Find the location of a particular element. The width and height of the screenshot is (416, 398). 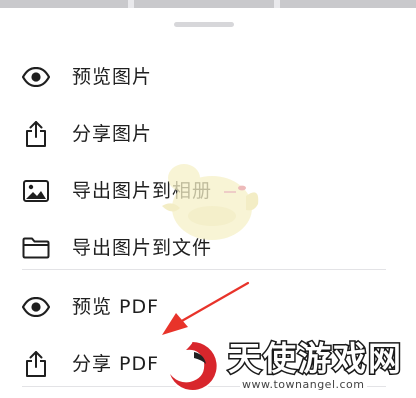

image-icon is located at coordinates (36, 191).